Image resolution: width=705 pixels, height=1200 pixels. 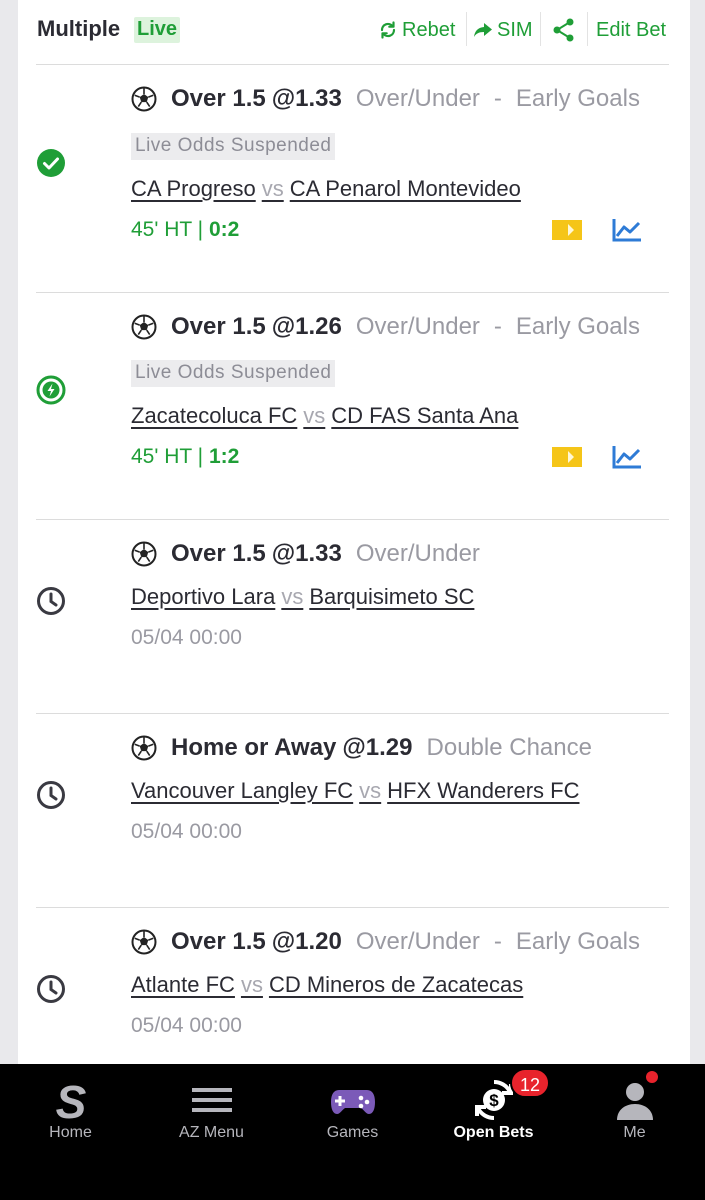 I want to click on sim-button: SIM, so click(x=503, y=30).